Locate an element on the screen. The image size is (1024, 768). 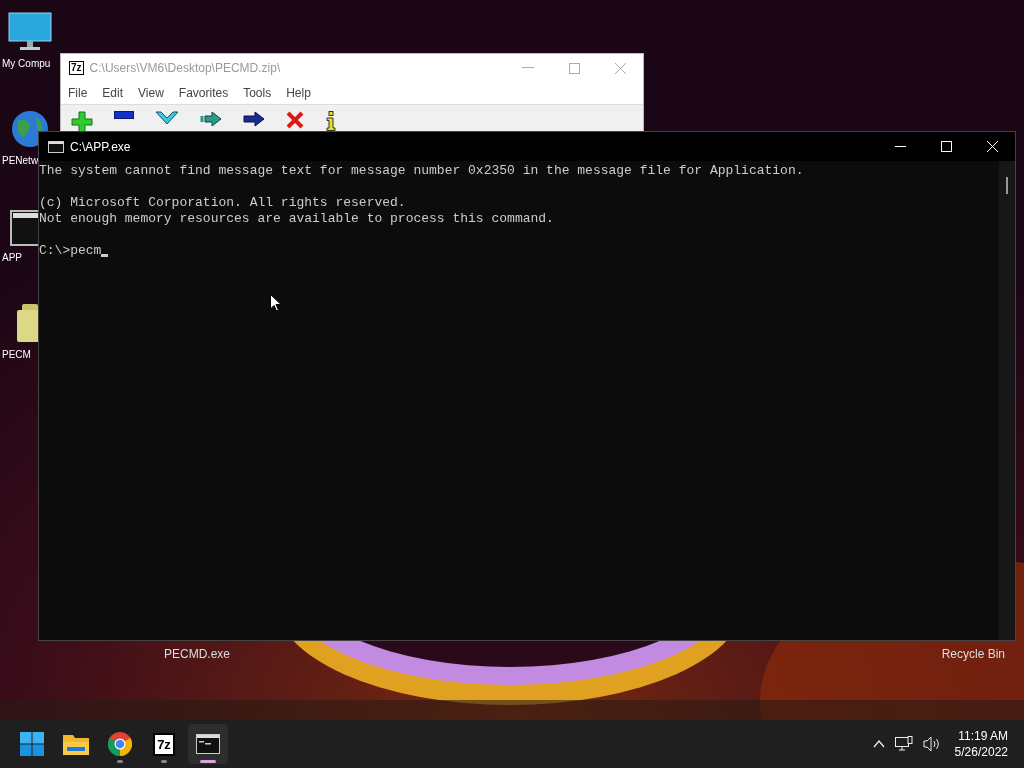
copy-arrow-icon is located at coordinates (211, 119).